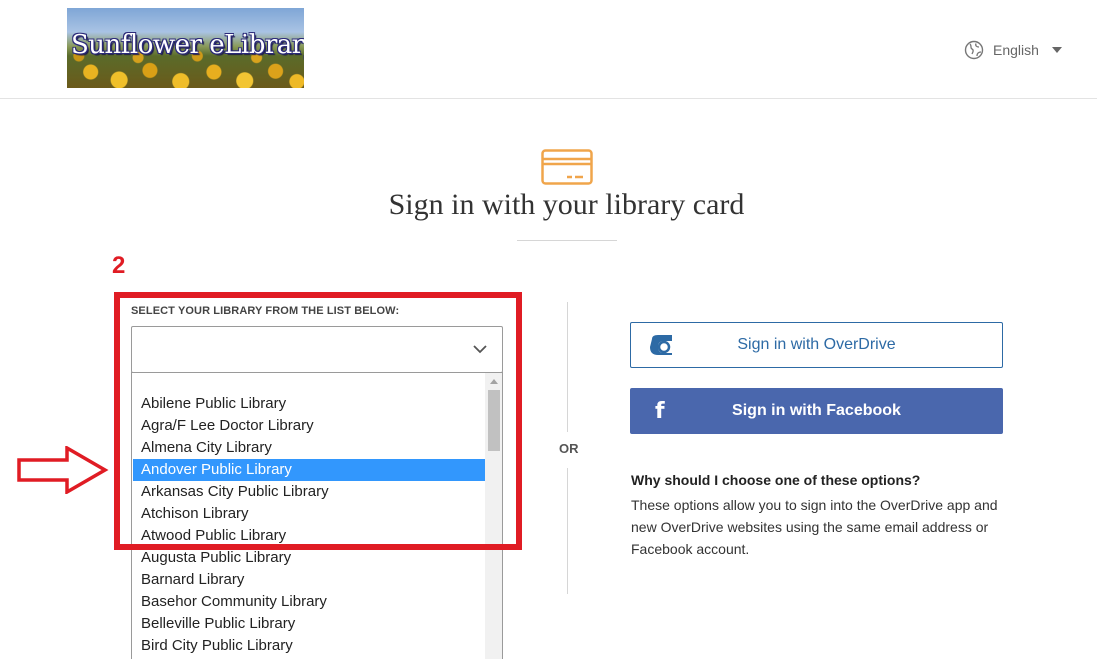  What do you see at coordinates (1016, 50) in the screenshot?
I see `language-label: English` at bounding box center [1016, 50].